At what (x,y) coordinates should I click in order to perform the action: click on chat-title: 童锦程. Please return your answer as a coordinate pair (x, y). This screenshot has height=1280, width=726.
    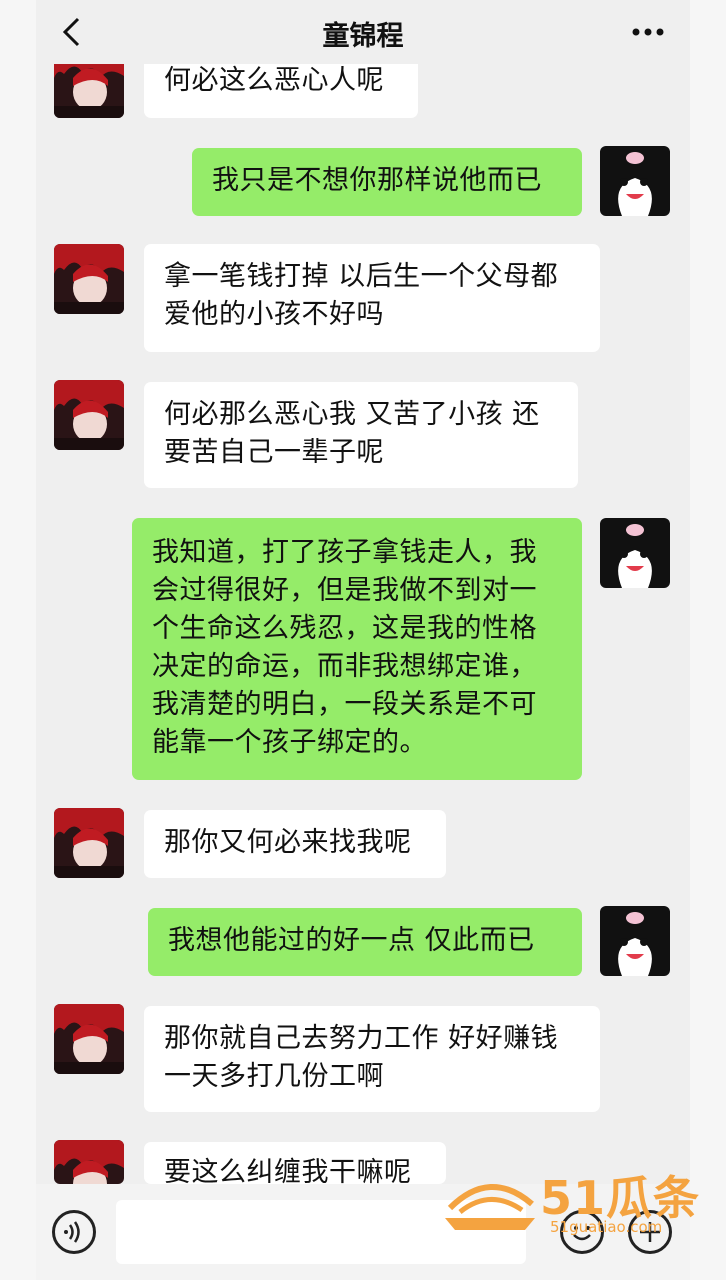
    Looking at the image, I should click on (363, 36).